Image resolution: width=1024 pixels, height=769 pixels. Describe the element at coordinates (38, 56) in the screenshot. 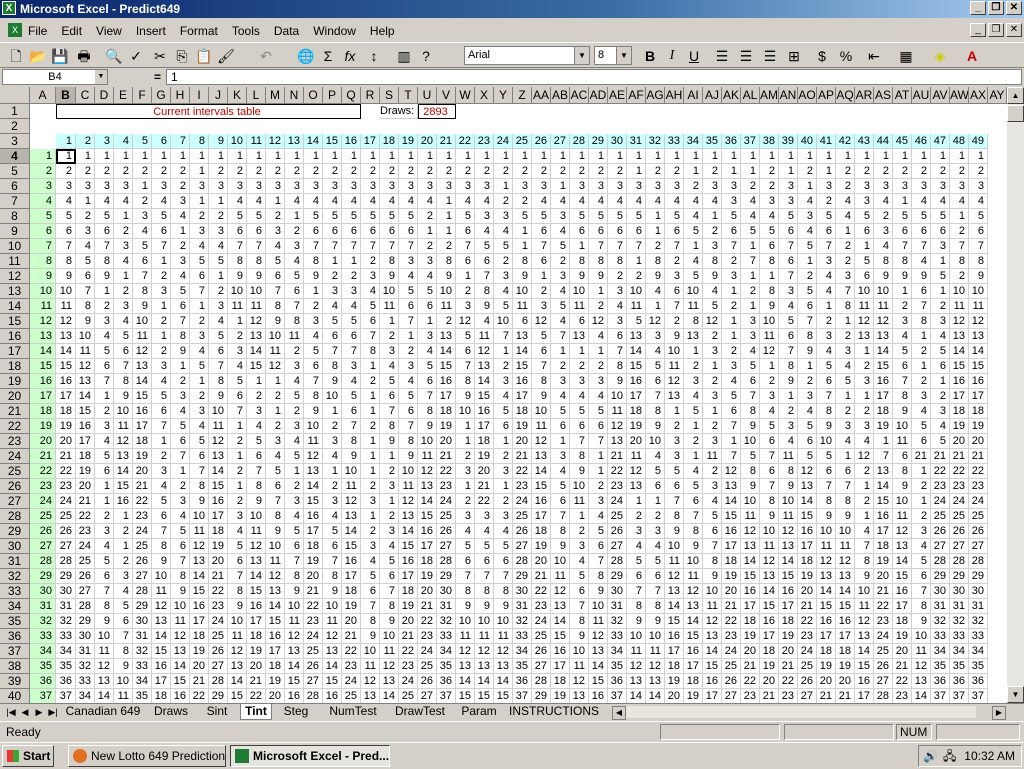

I see `open-icon: 📂` at that location.